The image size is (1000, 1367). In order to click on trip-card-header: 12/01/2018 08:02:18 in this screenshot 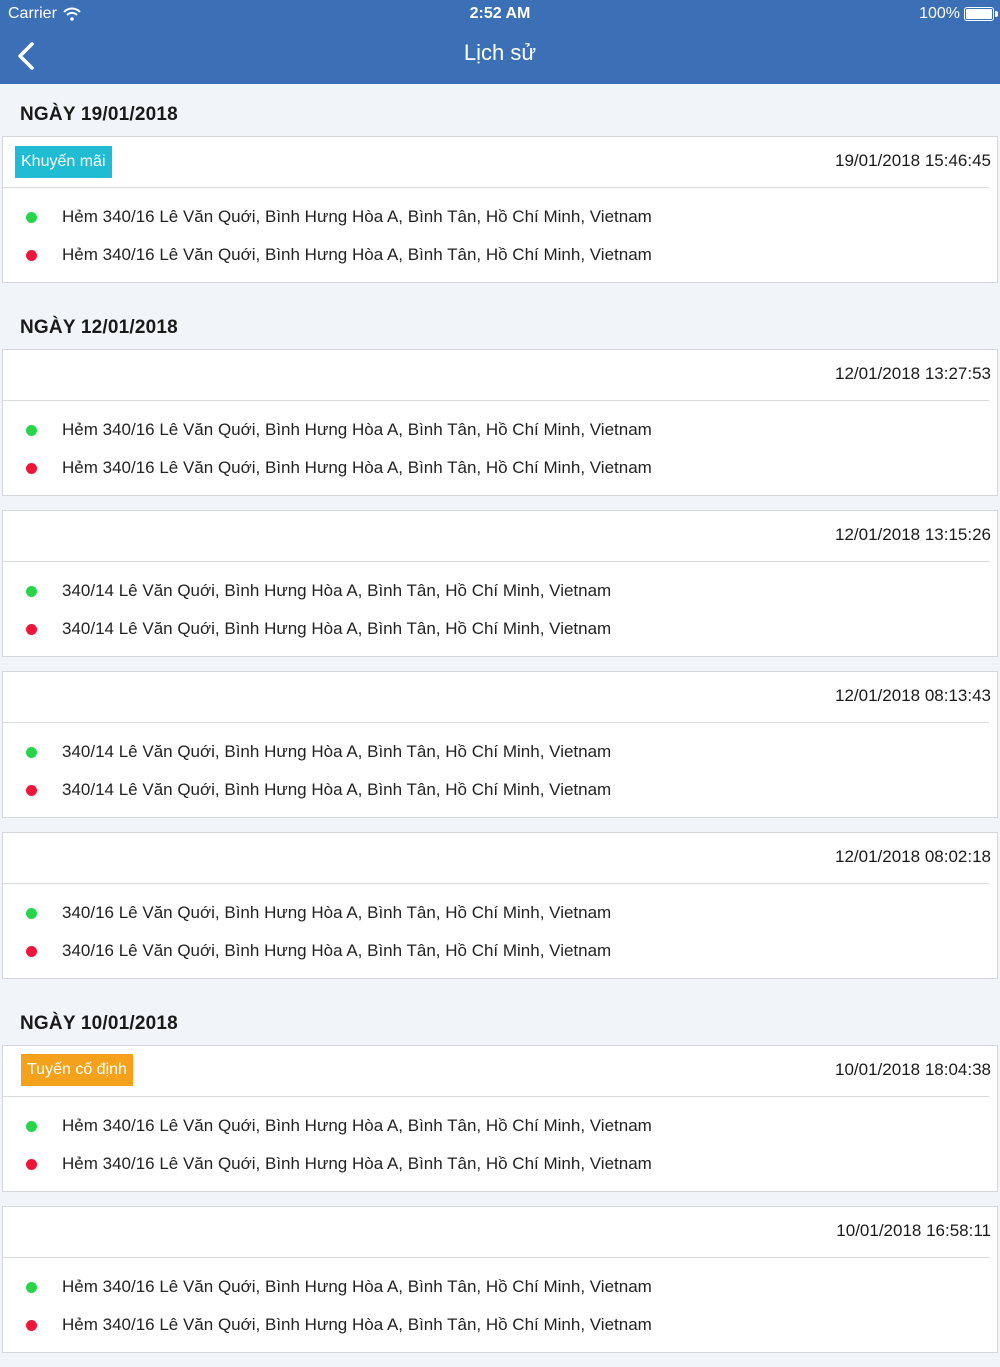, I will do `click(497, 858)`.